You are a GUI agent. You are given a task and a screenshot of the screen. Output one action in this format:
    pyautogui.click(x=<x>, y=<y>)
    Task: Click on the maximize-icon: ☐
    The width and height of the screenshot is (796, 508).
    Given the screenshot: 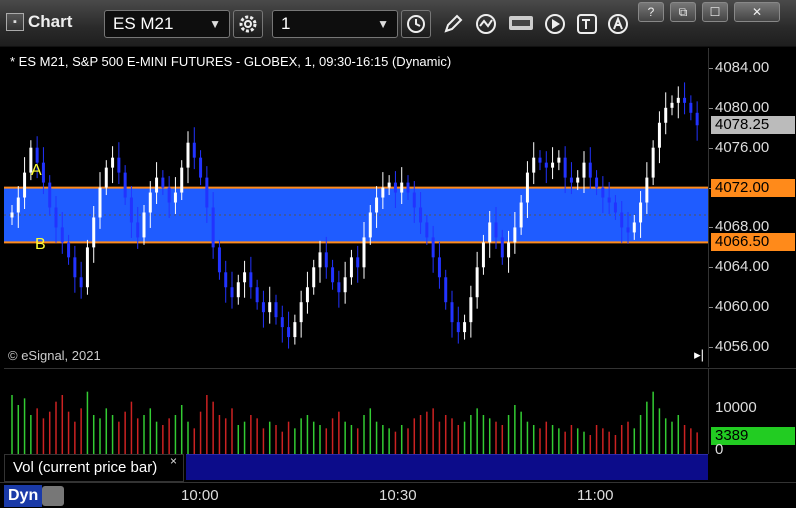 What is the action you would take?
    pyautogui.click(x=715, y=12)
    